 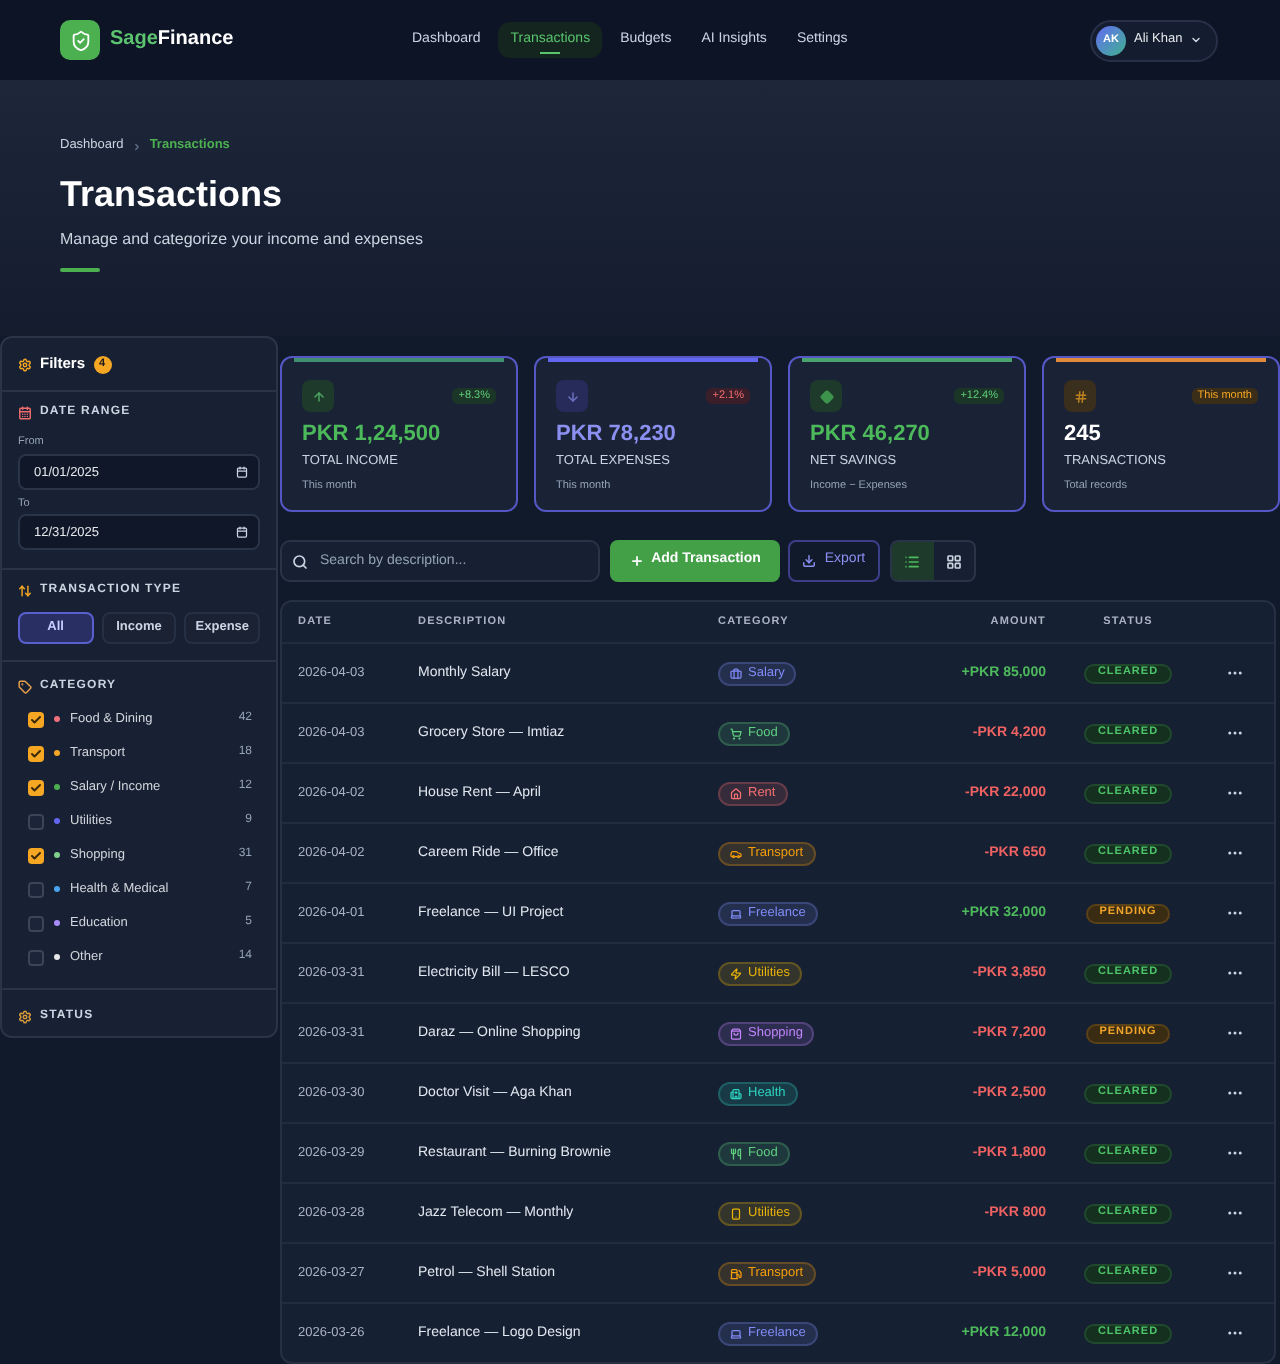 What do you see at coordinates (736, 793) in the screenshot?
I see `house-icon` at bounding box center [736, 793].